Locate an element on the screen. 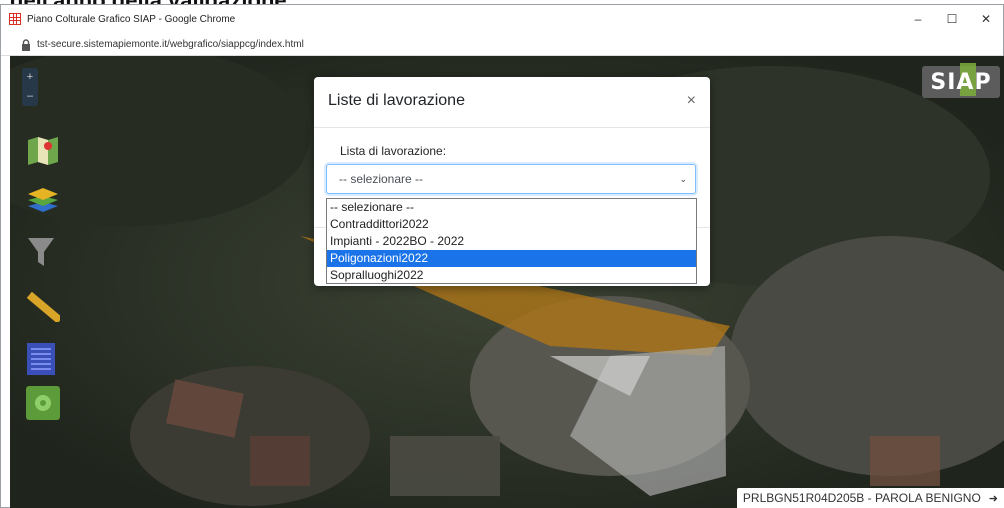 This screenshot has height=508, width=1004. siap-logo: SIAP is located at coordinates (961, 80).